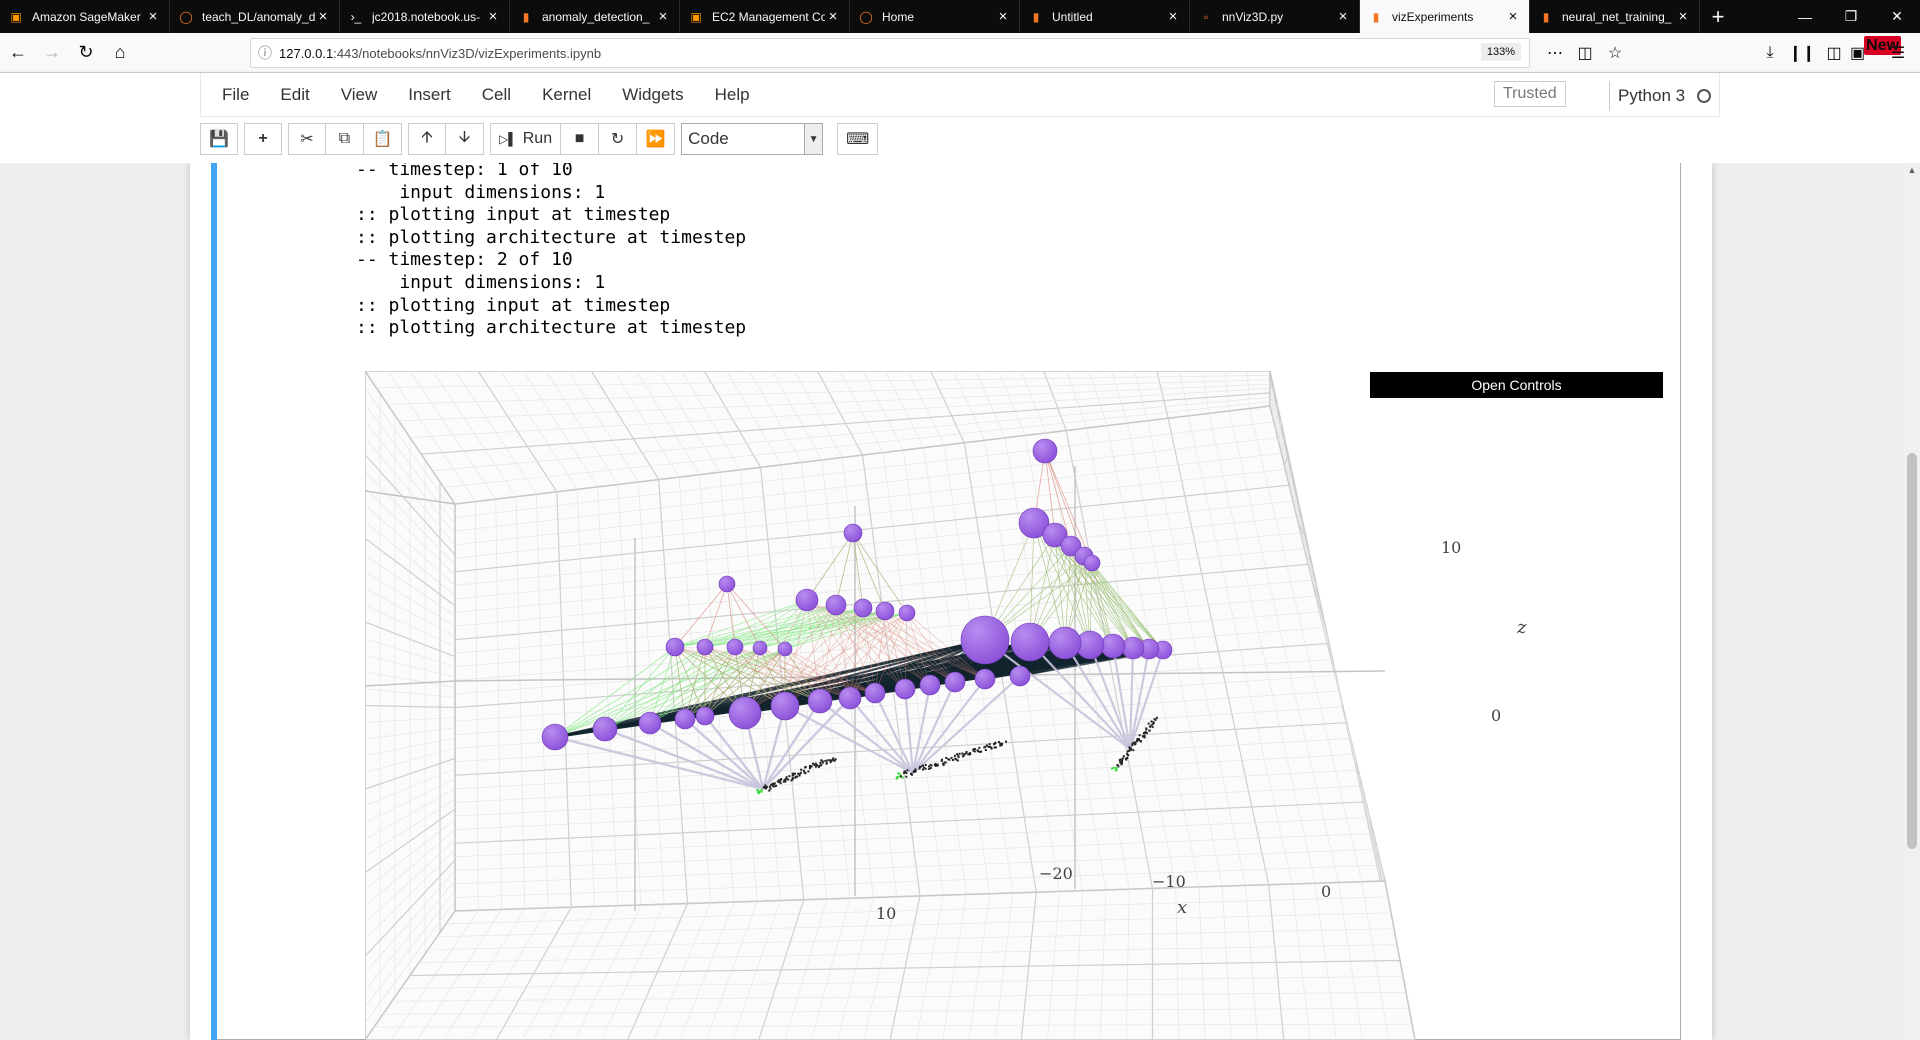 This screenshot has height=1040, width=1920. Describe the element at coordinates (427, 139) in the screenshot. I see `move-up-button: 🡩` at that location.